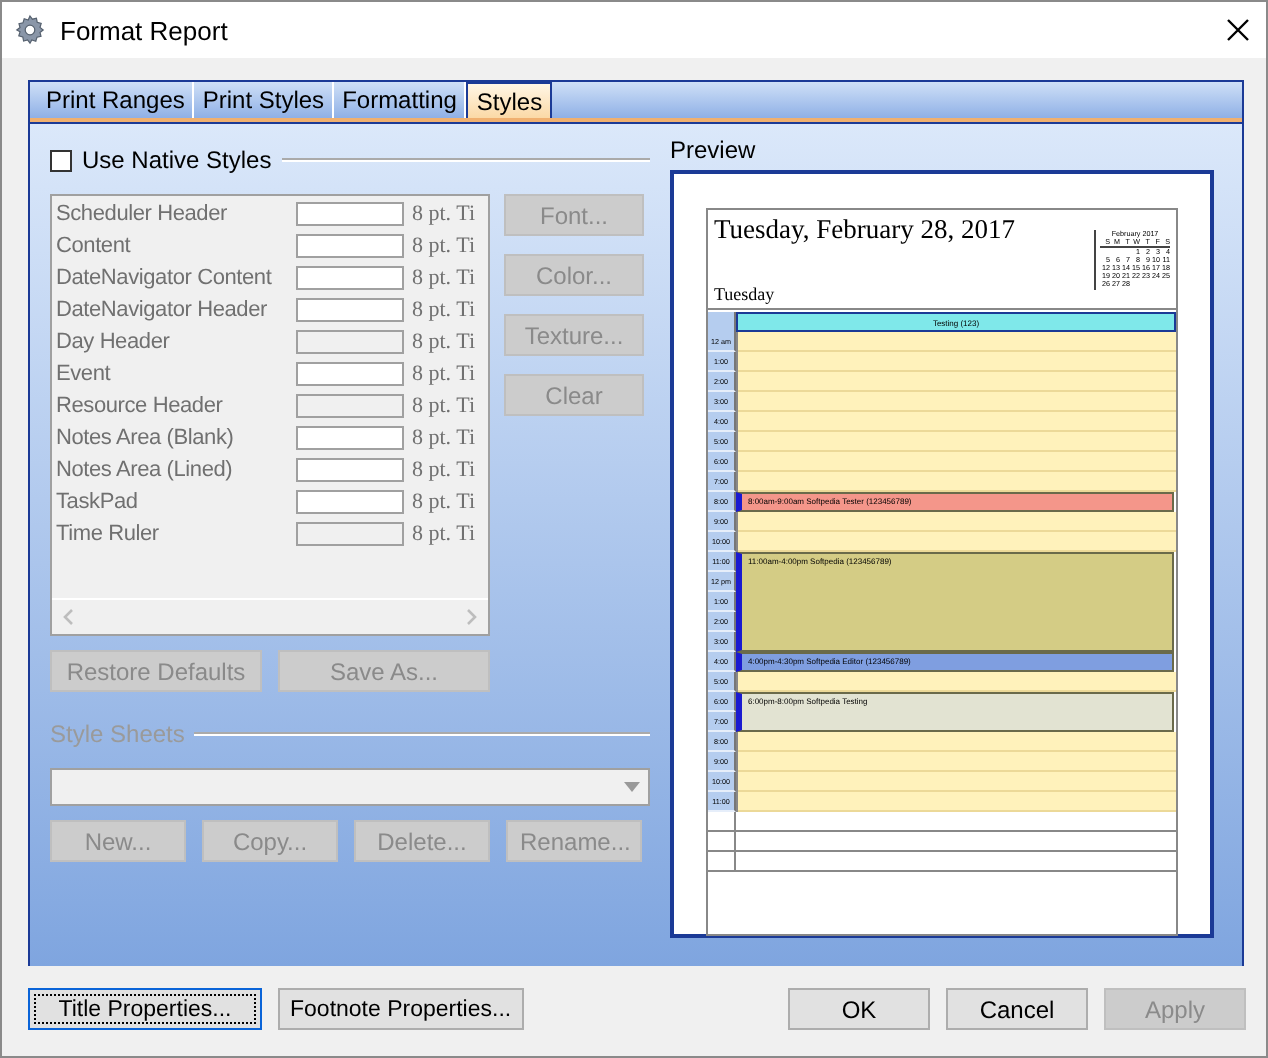 This screenshot has height=1058, width=1268. I want to click on style-name: Resource Header, so click(174, 406).